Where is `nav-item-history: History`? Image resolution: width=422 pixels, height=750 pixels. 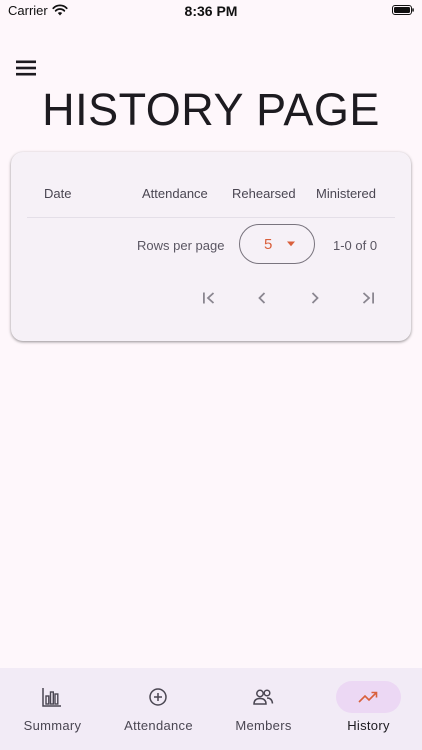 nav-item-history: History is located at coordinates (368, 709).